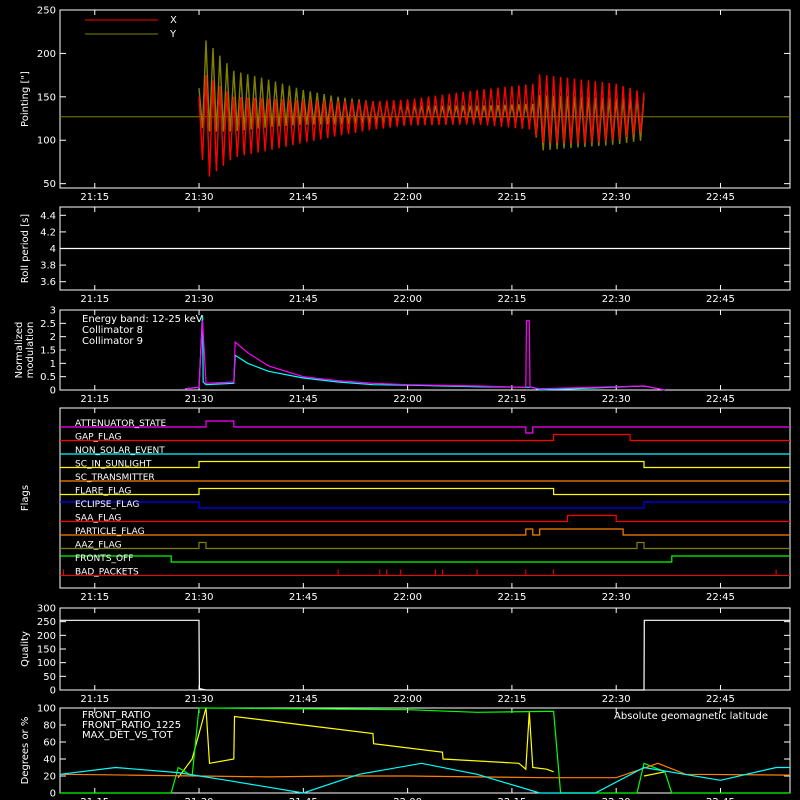  Describe the element at coordinates (25, 248) in the screenshot. I see `y-axis-label: Roll period [s]` at that location.